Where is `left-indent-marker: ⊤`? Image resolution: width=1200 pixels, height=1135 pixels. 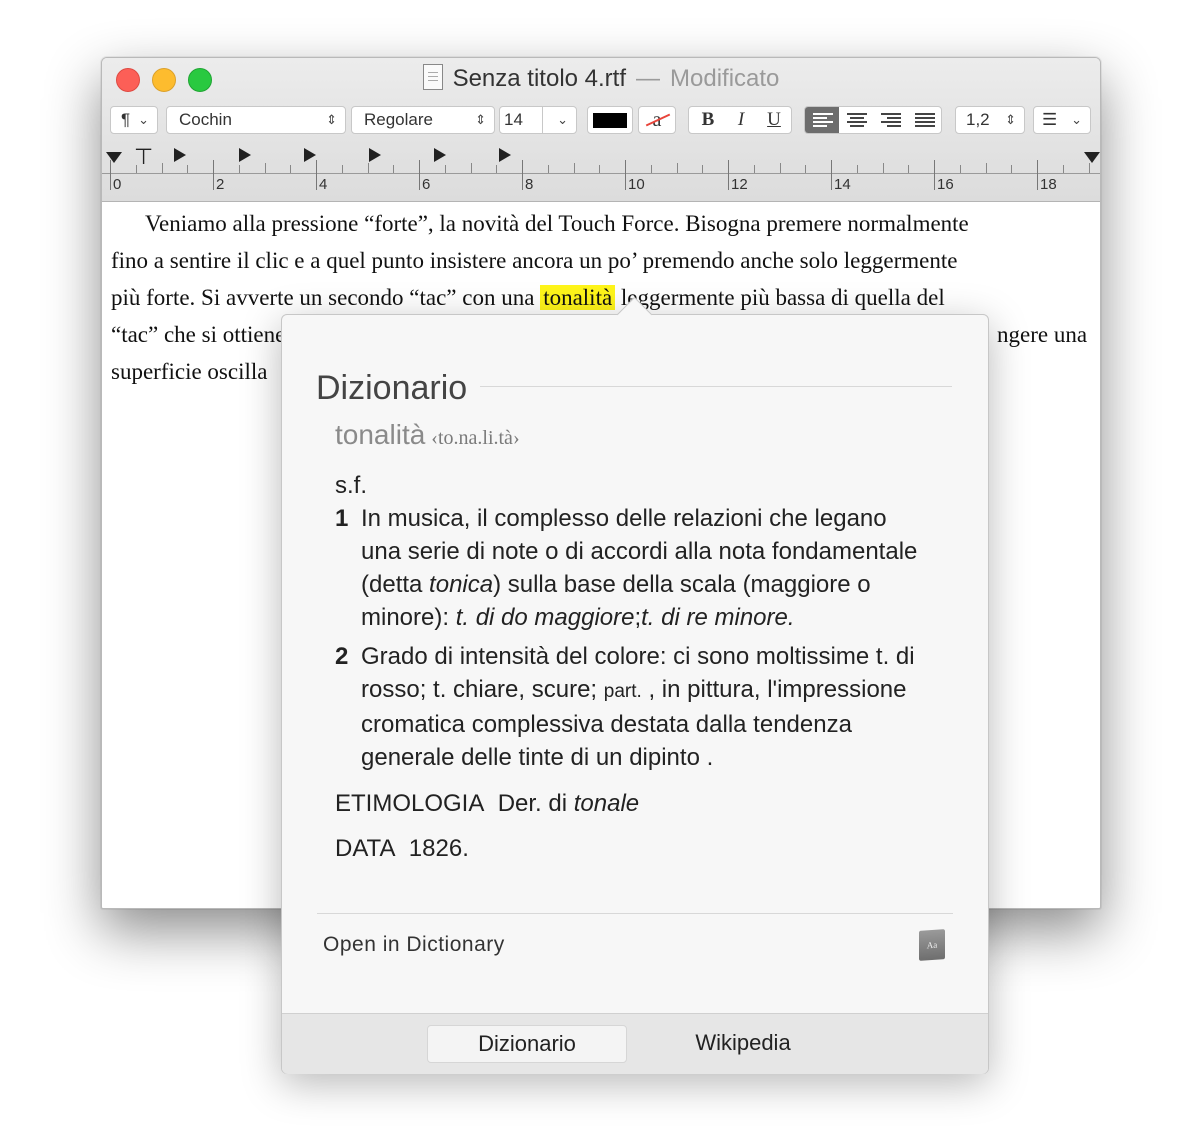
left-indent-marker: ⊤ is located at coordinates (143, 157).